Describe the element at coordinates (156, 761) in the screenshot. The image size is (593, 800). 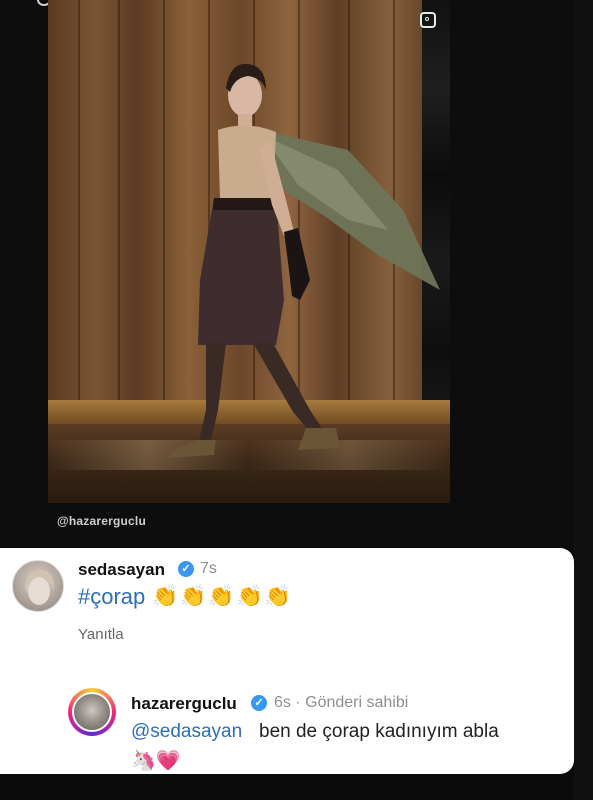
I see `reply-emojis: 🦄💗` at that location.